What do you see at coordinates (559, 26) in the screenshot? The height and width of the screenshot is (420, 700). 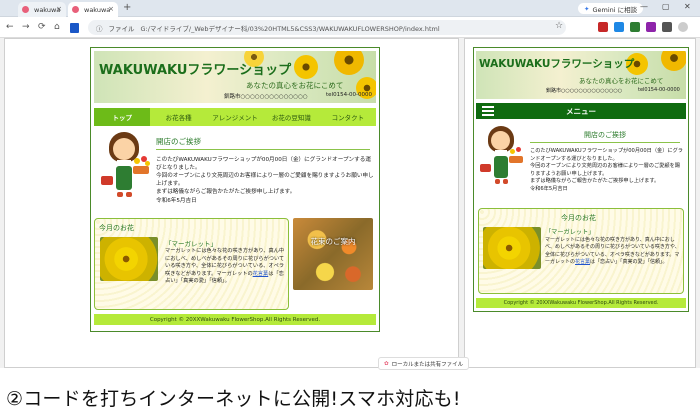 I see `bookmark-star-icon: ☆` at bounding box center [559, 26].